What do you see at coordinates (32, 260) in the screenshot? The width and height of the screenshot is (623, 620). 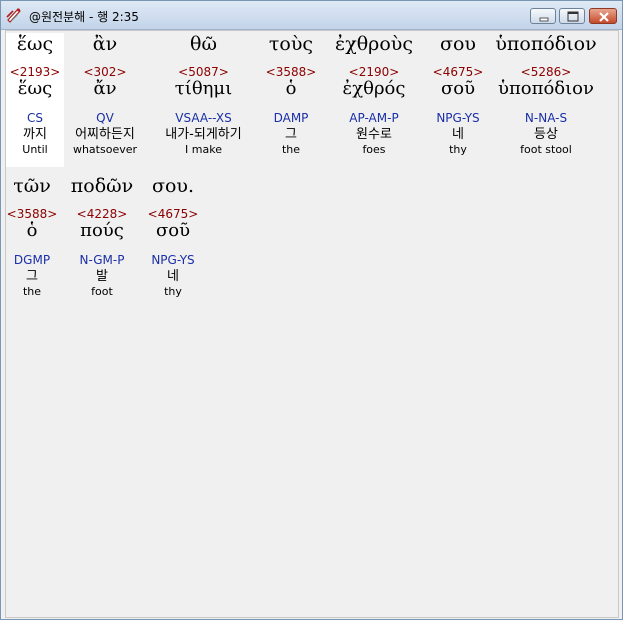 I see `parsing-code: DGMP` at bounding box center [32, 260].